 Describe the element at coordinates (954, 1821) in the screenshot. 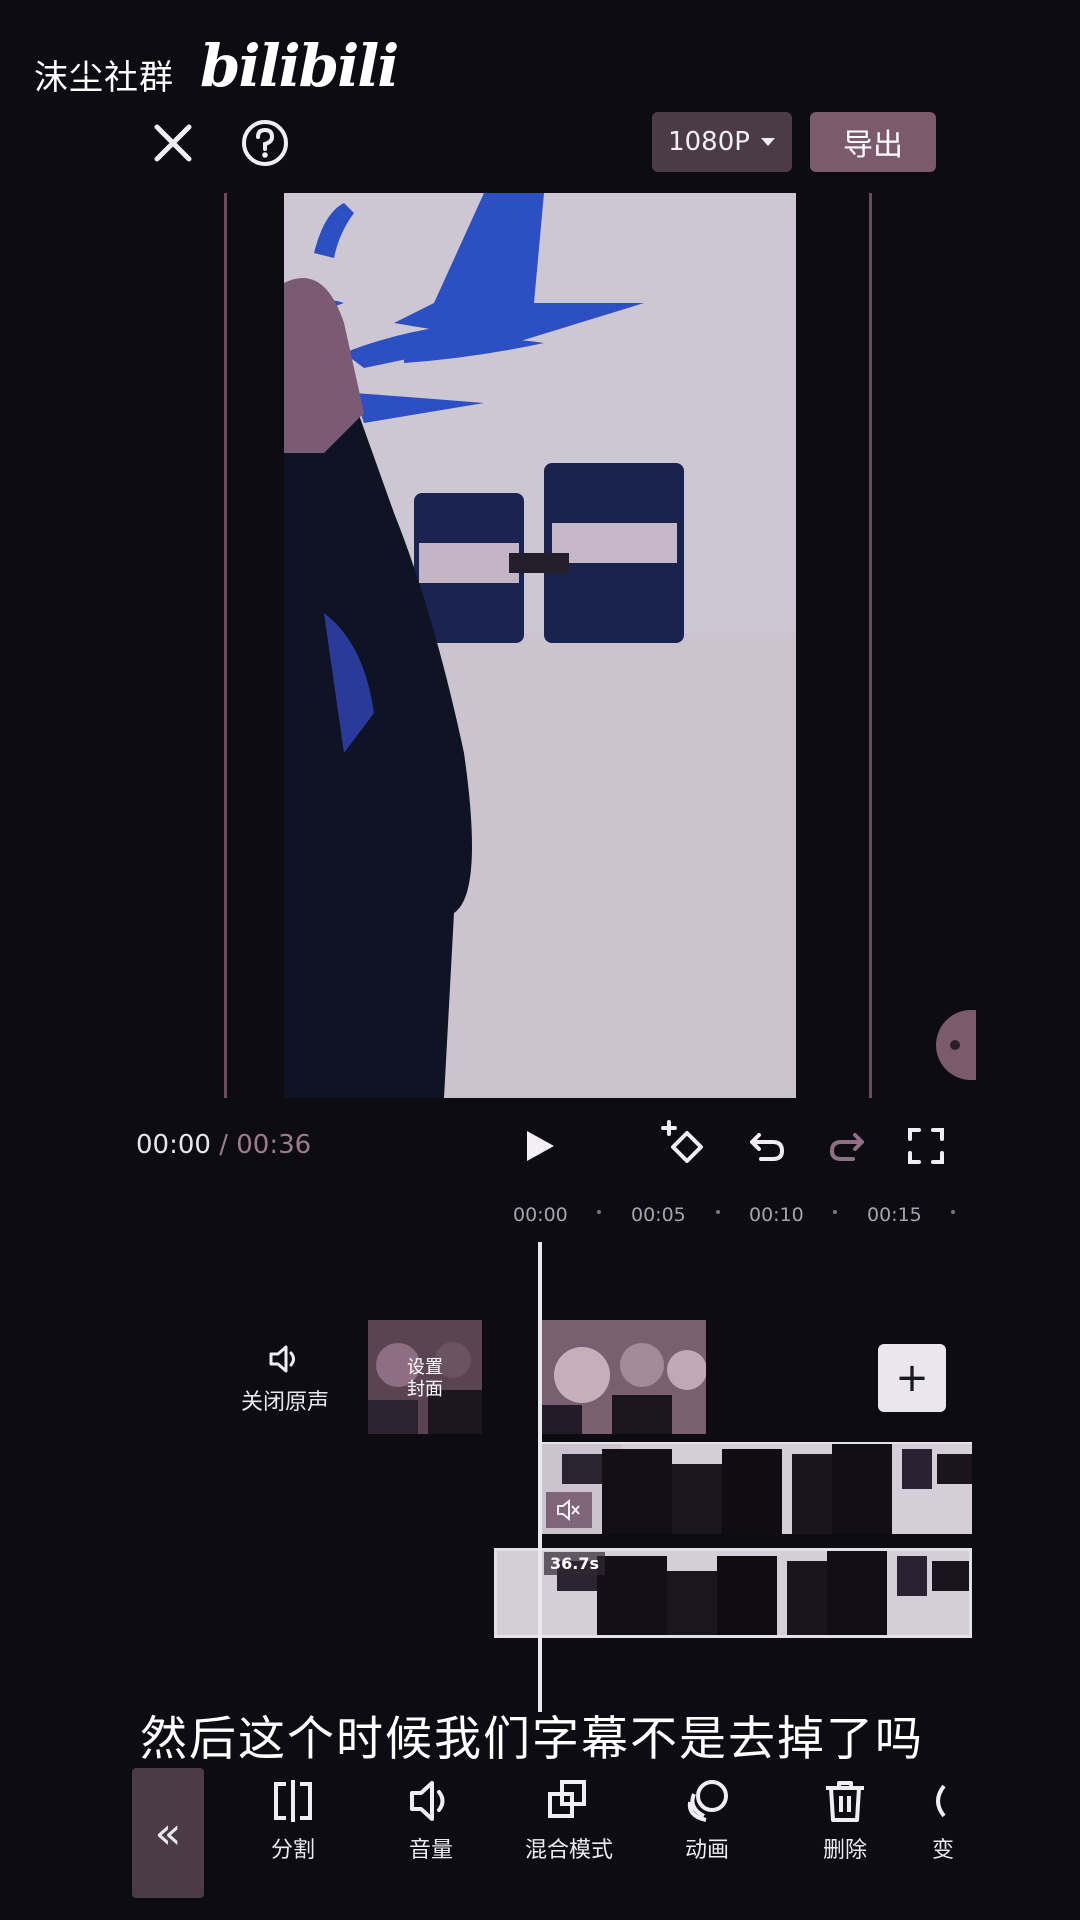

I see `more-tool-button: 变` at that location.